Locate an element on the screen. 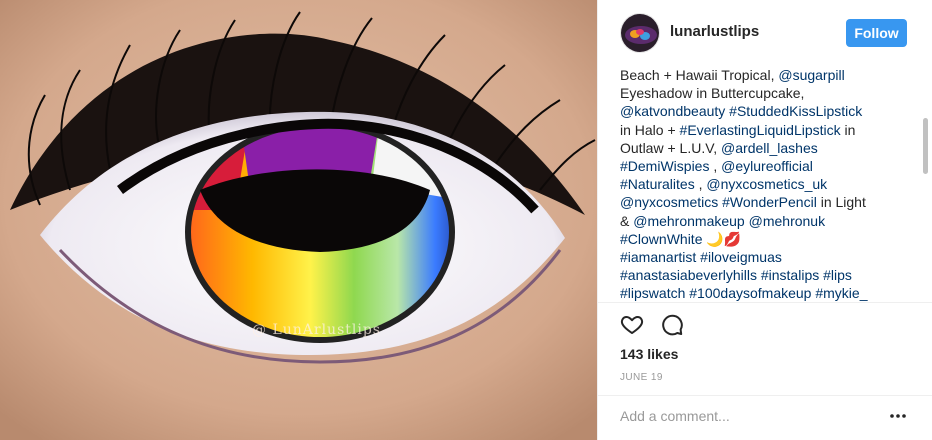 The height and width of the screenshot is (440, 932). caption-line: @katvondbeauty #StuddedKissLipstick is located at coordinates (766, 111).